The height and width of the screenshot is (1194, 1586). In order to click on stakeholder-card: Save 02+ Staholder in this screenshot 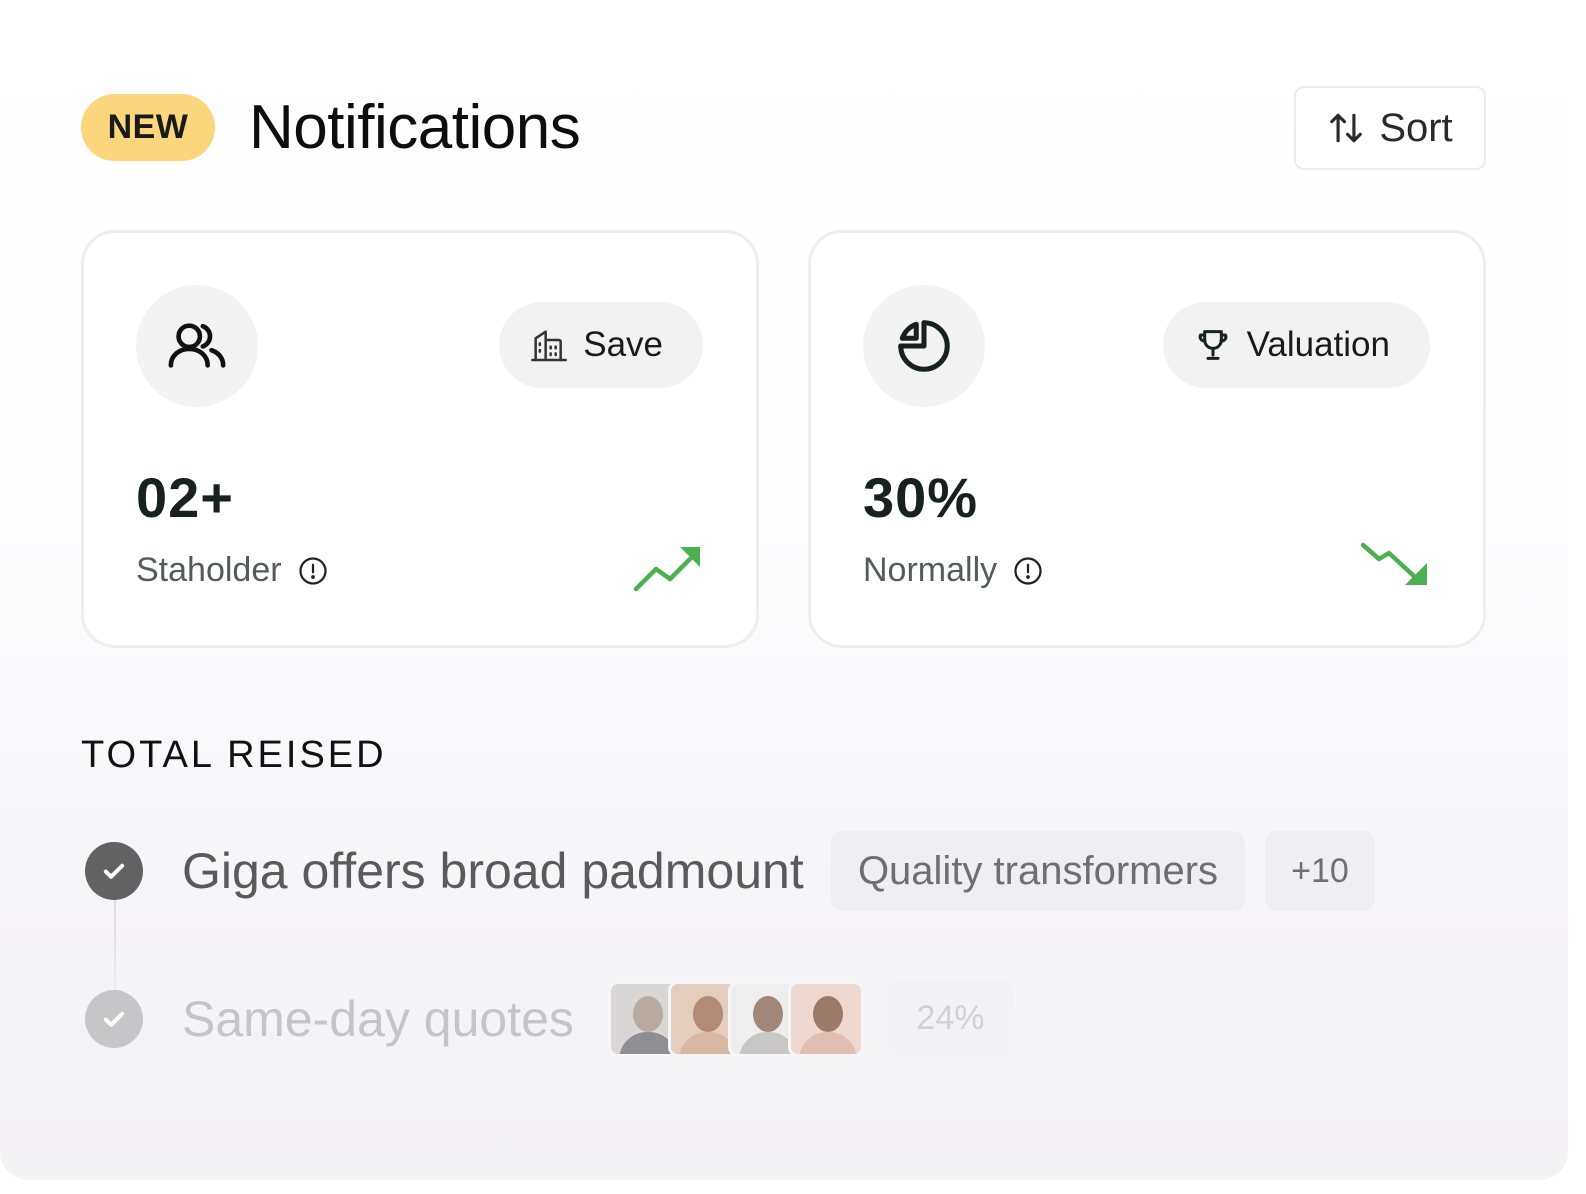, I will do `click(420, 439)`.